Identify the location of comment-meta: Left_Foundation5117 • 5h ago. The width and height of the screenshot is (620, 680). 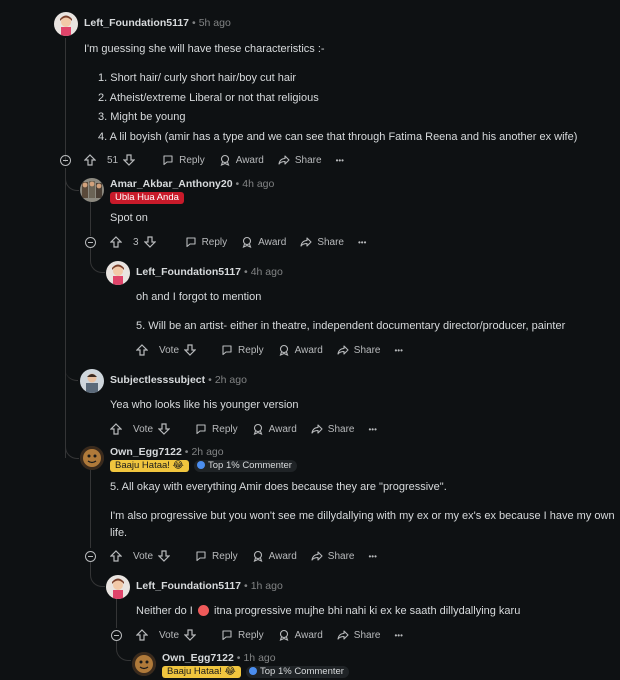
(157, 23).